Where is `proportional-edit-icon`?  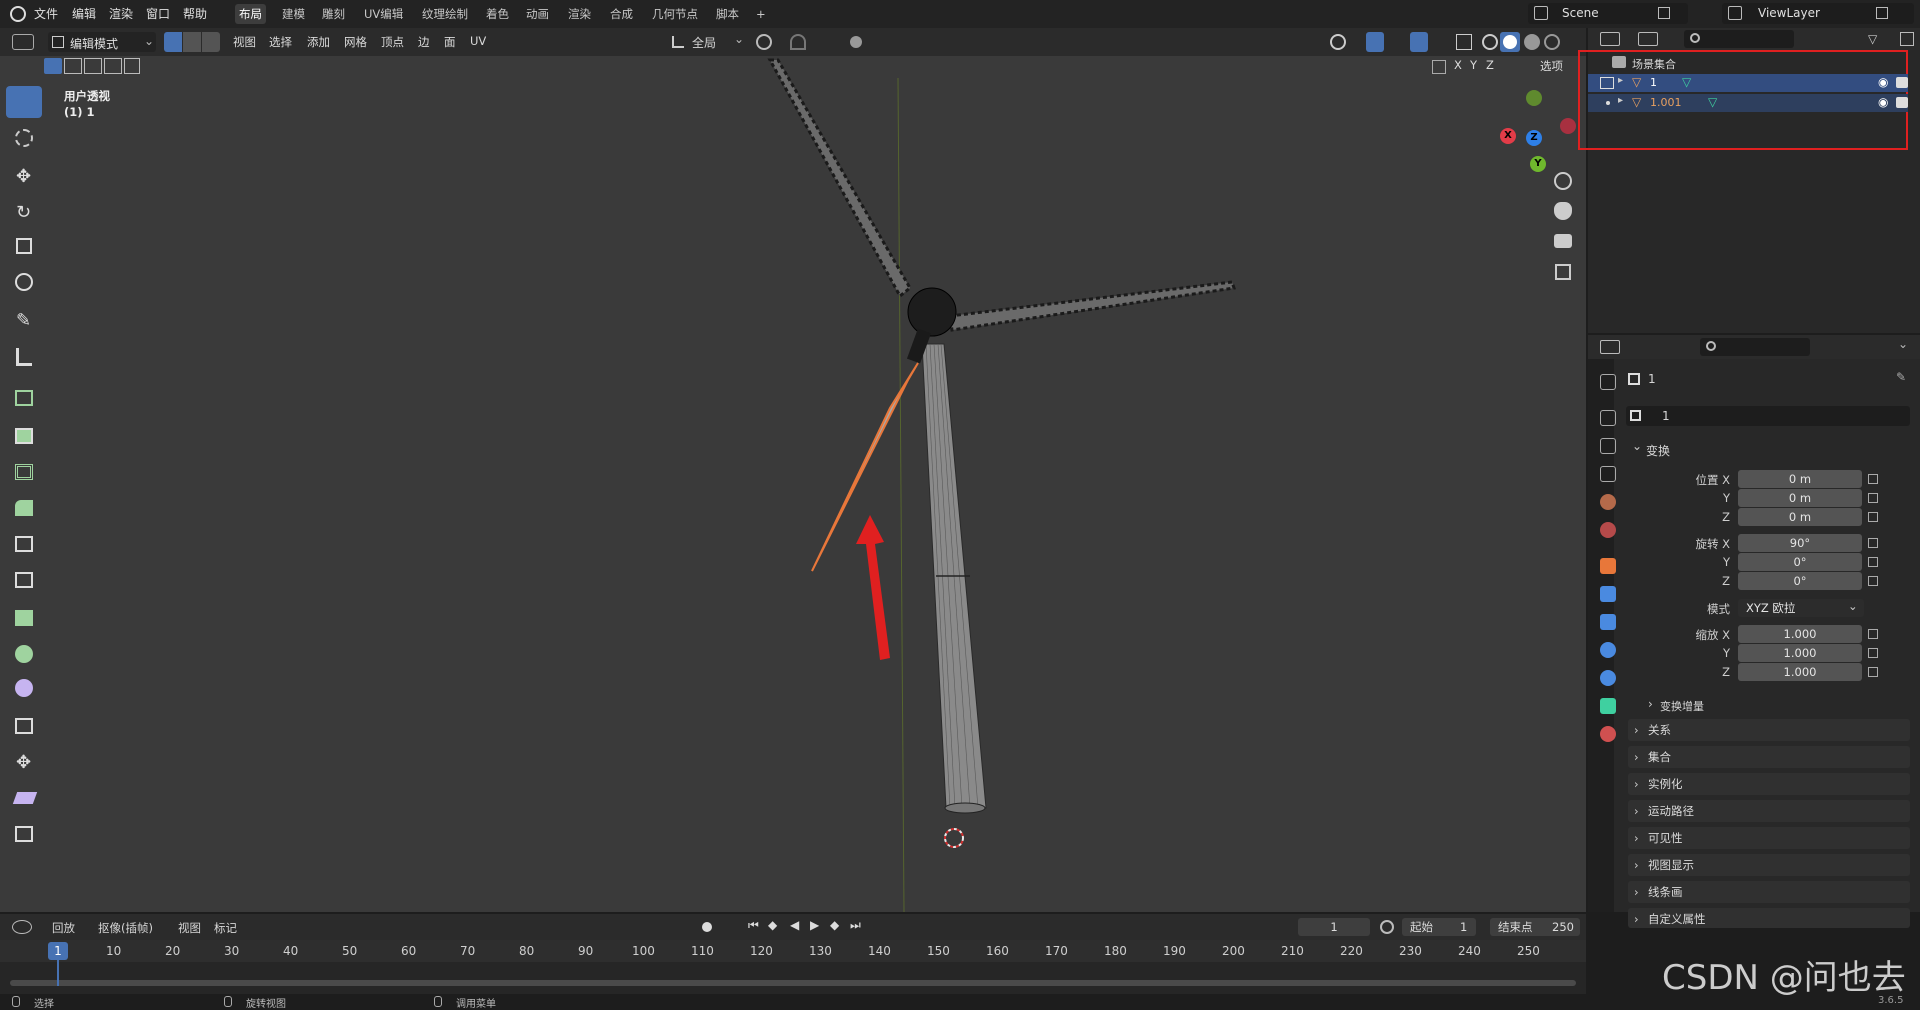 proportional-edit-icon is located at coordinates (856, 42).